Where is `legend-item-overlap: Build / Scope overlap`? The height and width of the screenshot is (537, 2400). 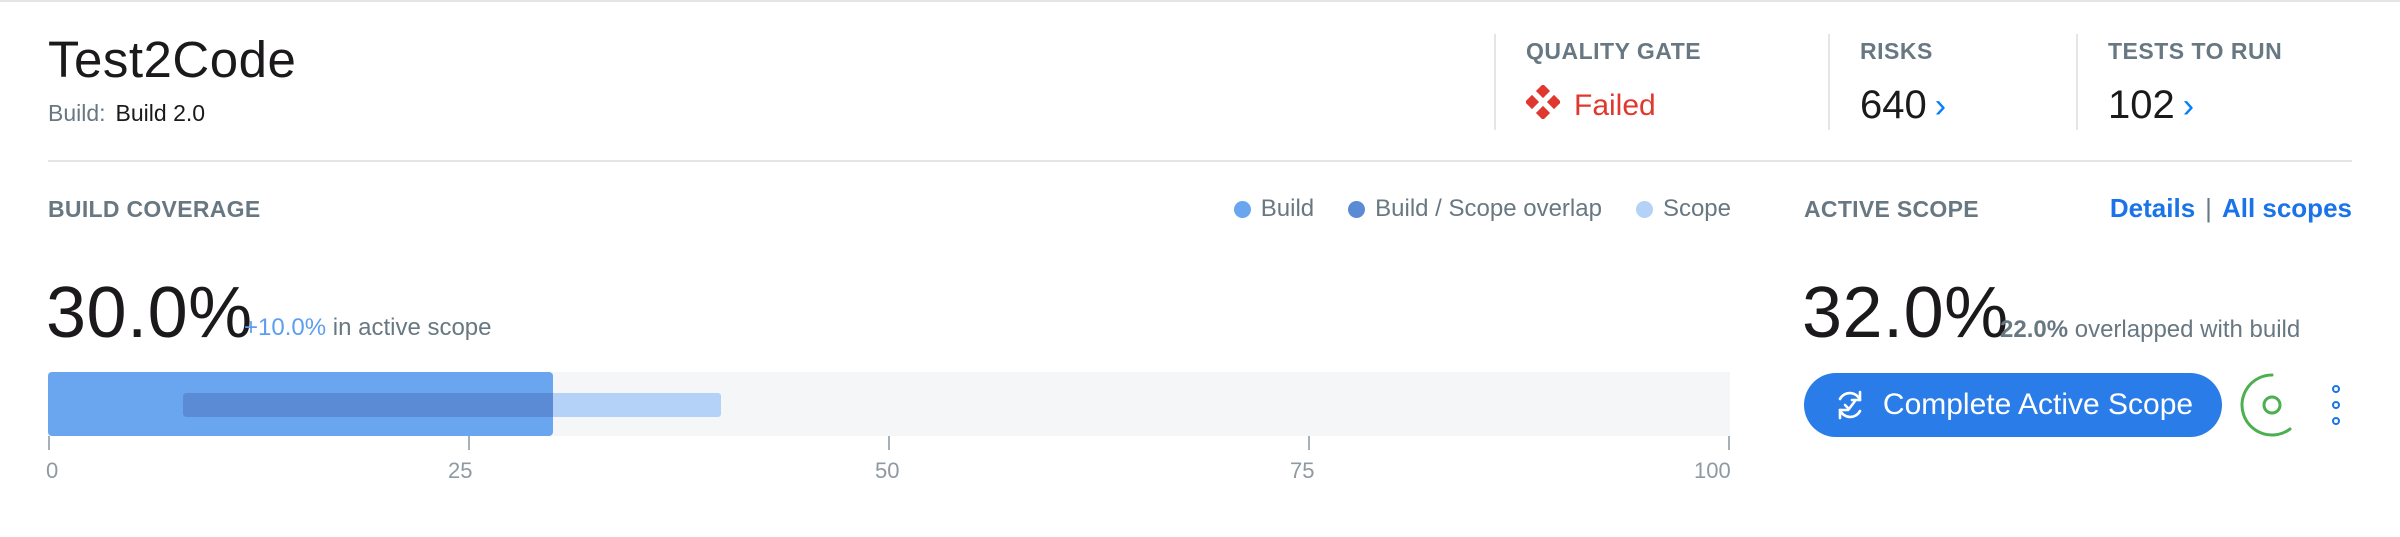
legend-item-overlap: Build / Scope overlap is located at coordinates (1475, 209).